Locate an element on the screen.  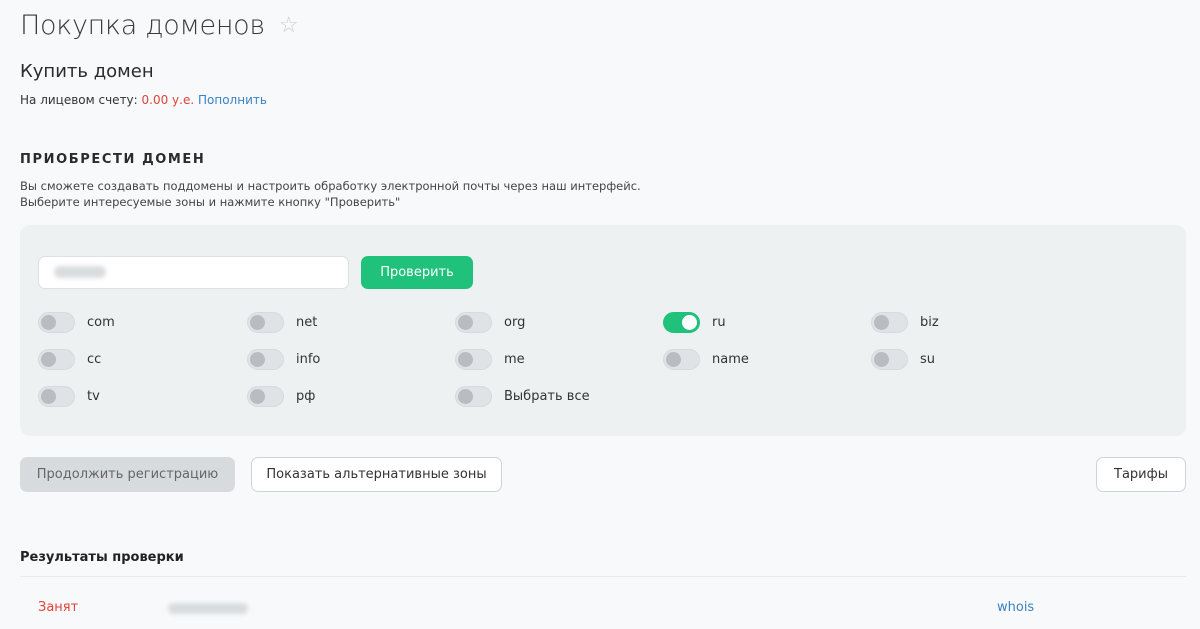
results-title: Результаты проверки is located at coordinates (102, 557).